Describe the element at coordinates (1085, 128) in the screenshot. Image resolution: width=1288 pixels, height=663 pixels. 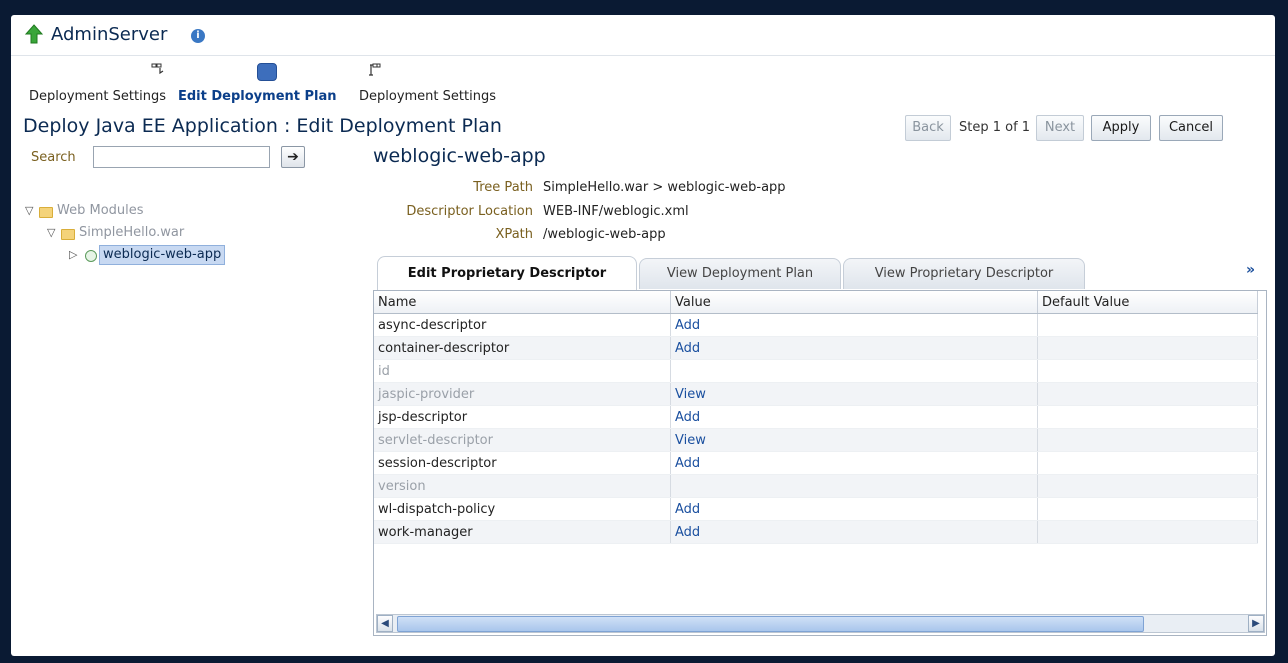
I see `wizard-buttons: Back Step 1 of 1 Next Apply Cancel` at that location.